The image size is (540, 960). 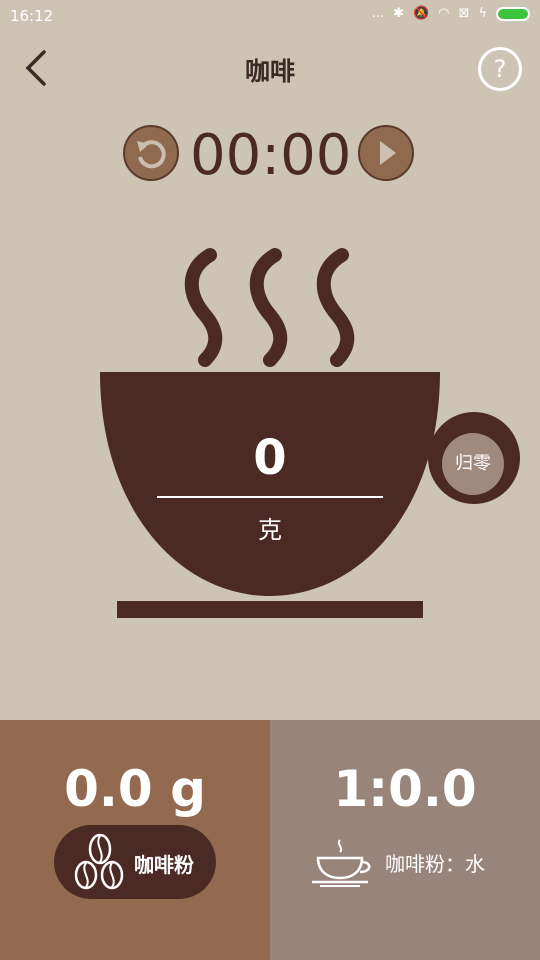 What do you see at coordinates (513, 13) in the screenshot?
I see `battery-icon` at bounding box center [513, 13].